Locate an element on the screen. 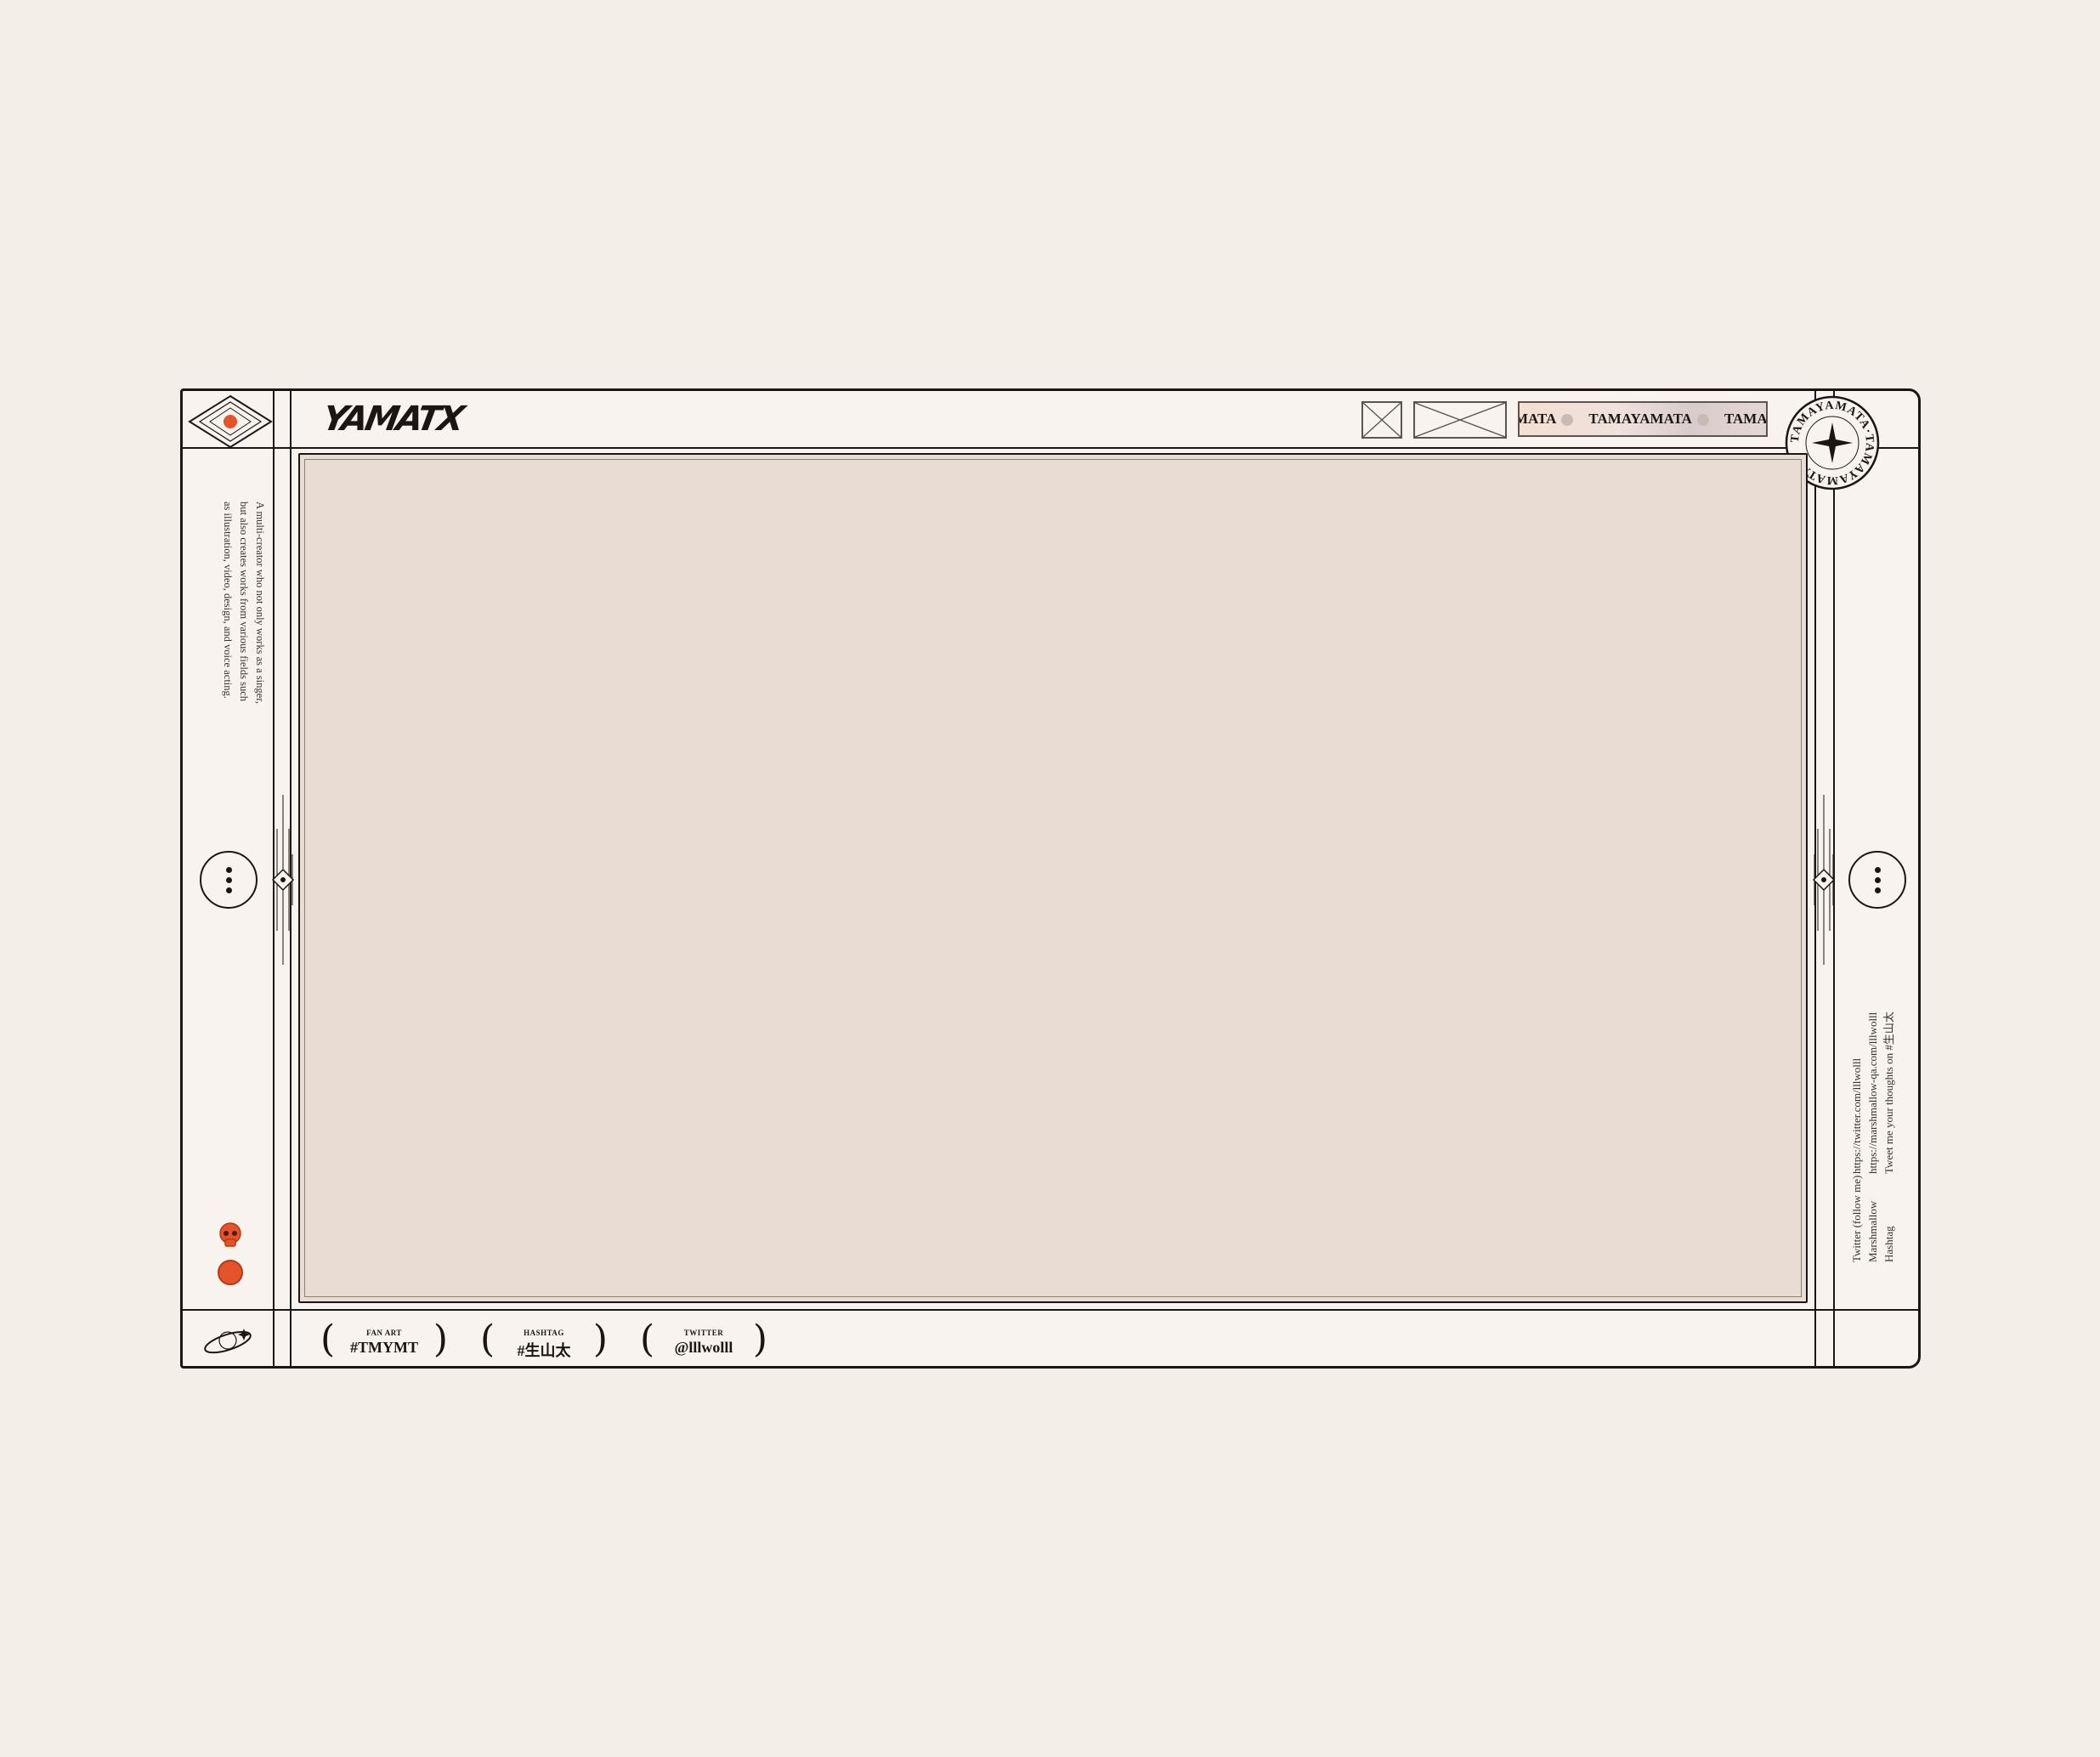 Image resolution: width=2100 pixels, height=1757 pixels. window-button-wide is located at coordinates (1460, 420).